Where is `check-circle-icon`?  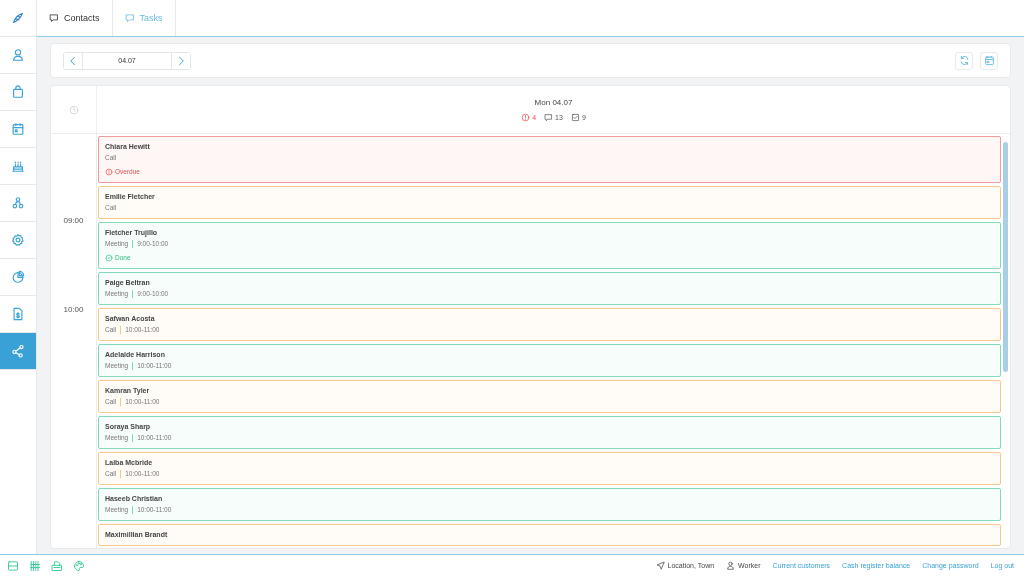
check-circle-icon is located at coordinates (109, 258).